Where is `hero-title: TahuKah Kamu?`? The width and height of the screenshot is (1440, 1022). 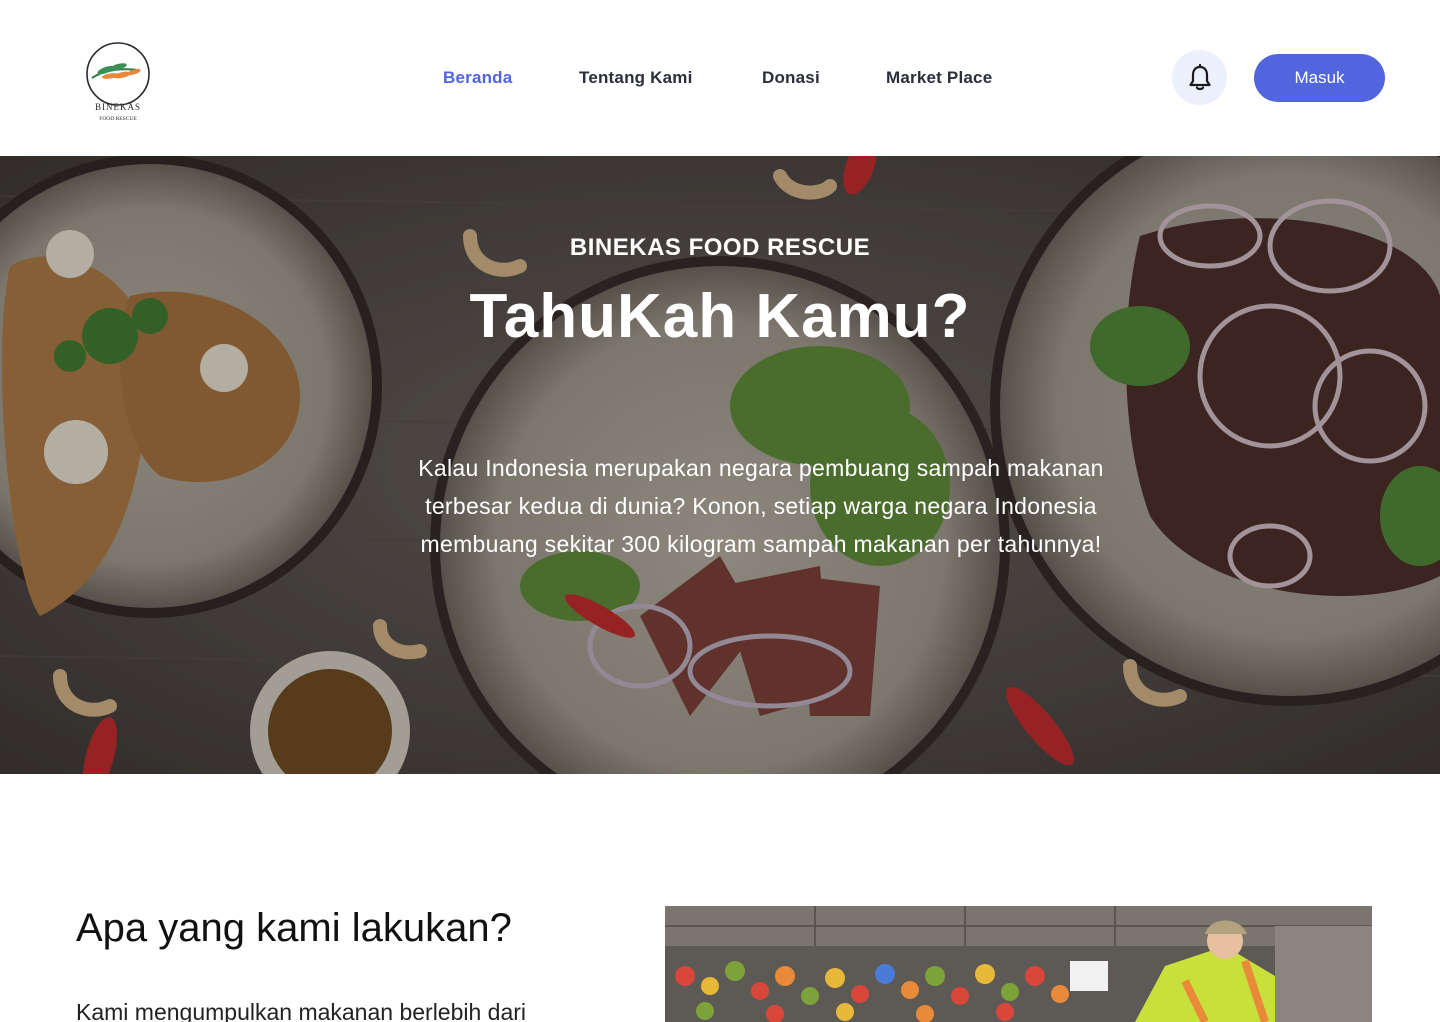
hero-title: TahuKah Kamu? is located at coordinates (720, 316).